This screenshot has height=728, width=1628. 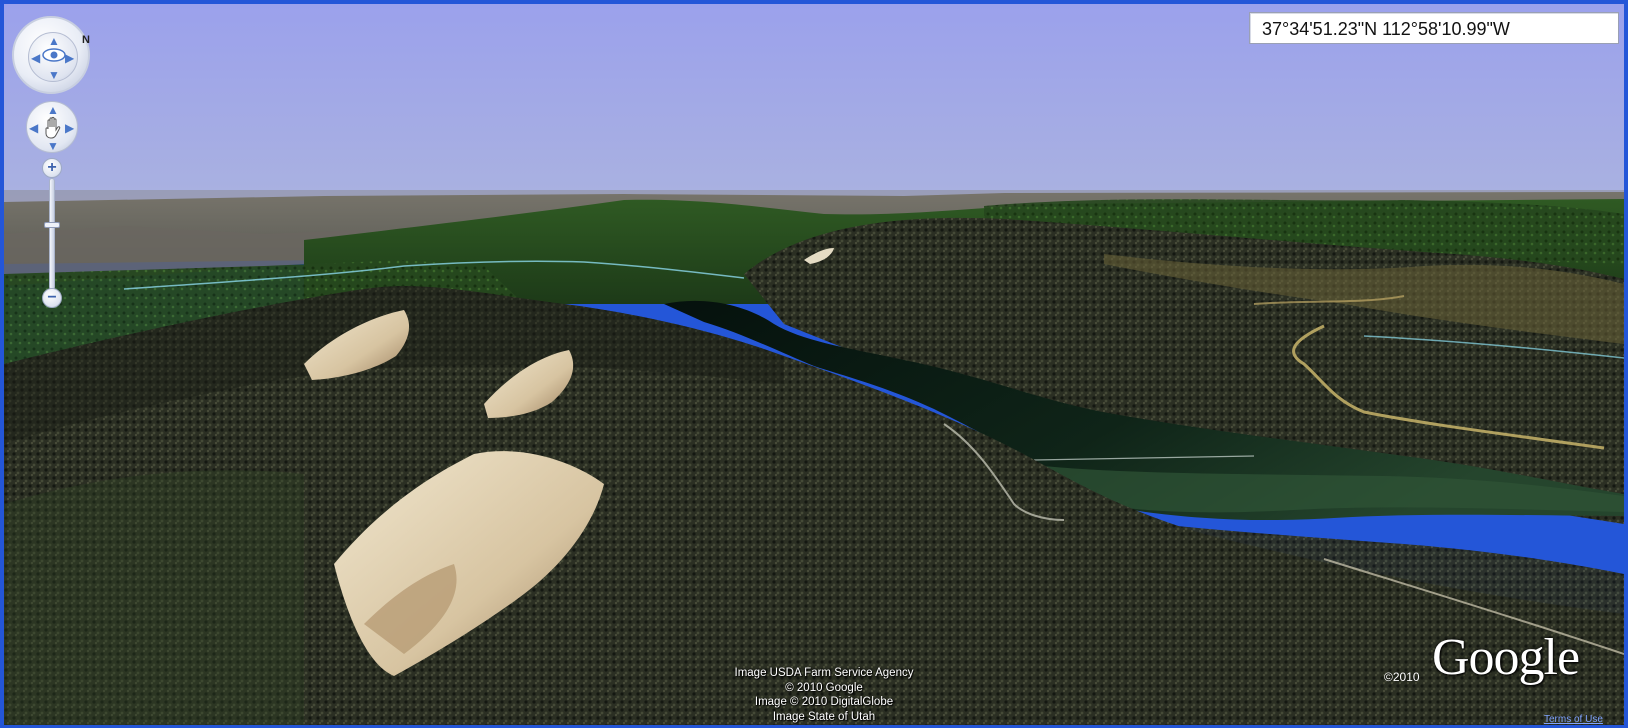 I want to click on look-down-arrow-icon: ▼, so click(x=54, y=75).